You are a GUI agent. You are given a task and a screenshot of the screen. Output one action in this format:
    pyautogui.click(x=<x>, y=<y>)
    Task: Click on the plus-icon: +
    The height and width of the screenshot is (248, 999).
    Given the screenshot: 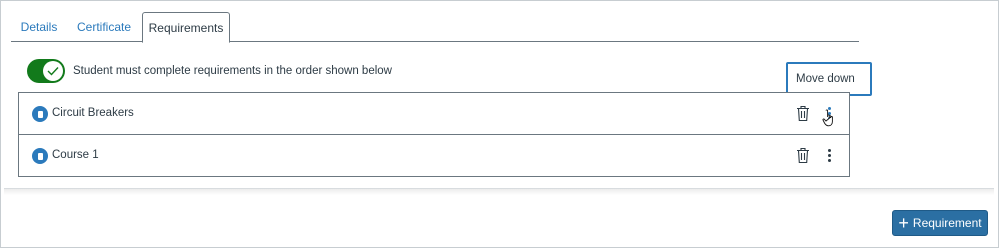 What is the action you would take?
    pyautogui.click(x=903, y=223)
    